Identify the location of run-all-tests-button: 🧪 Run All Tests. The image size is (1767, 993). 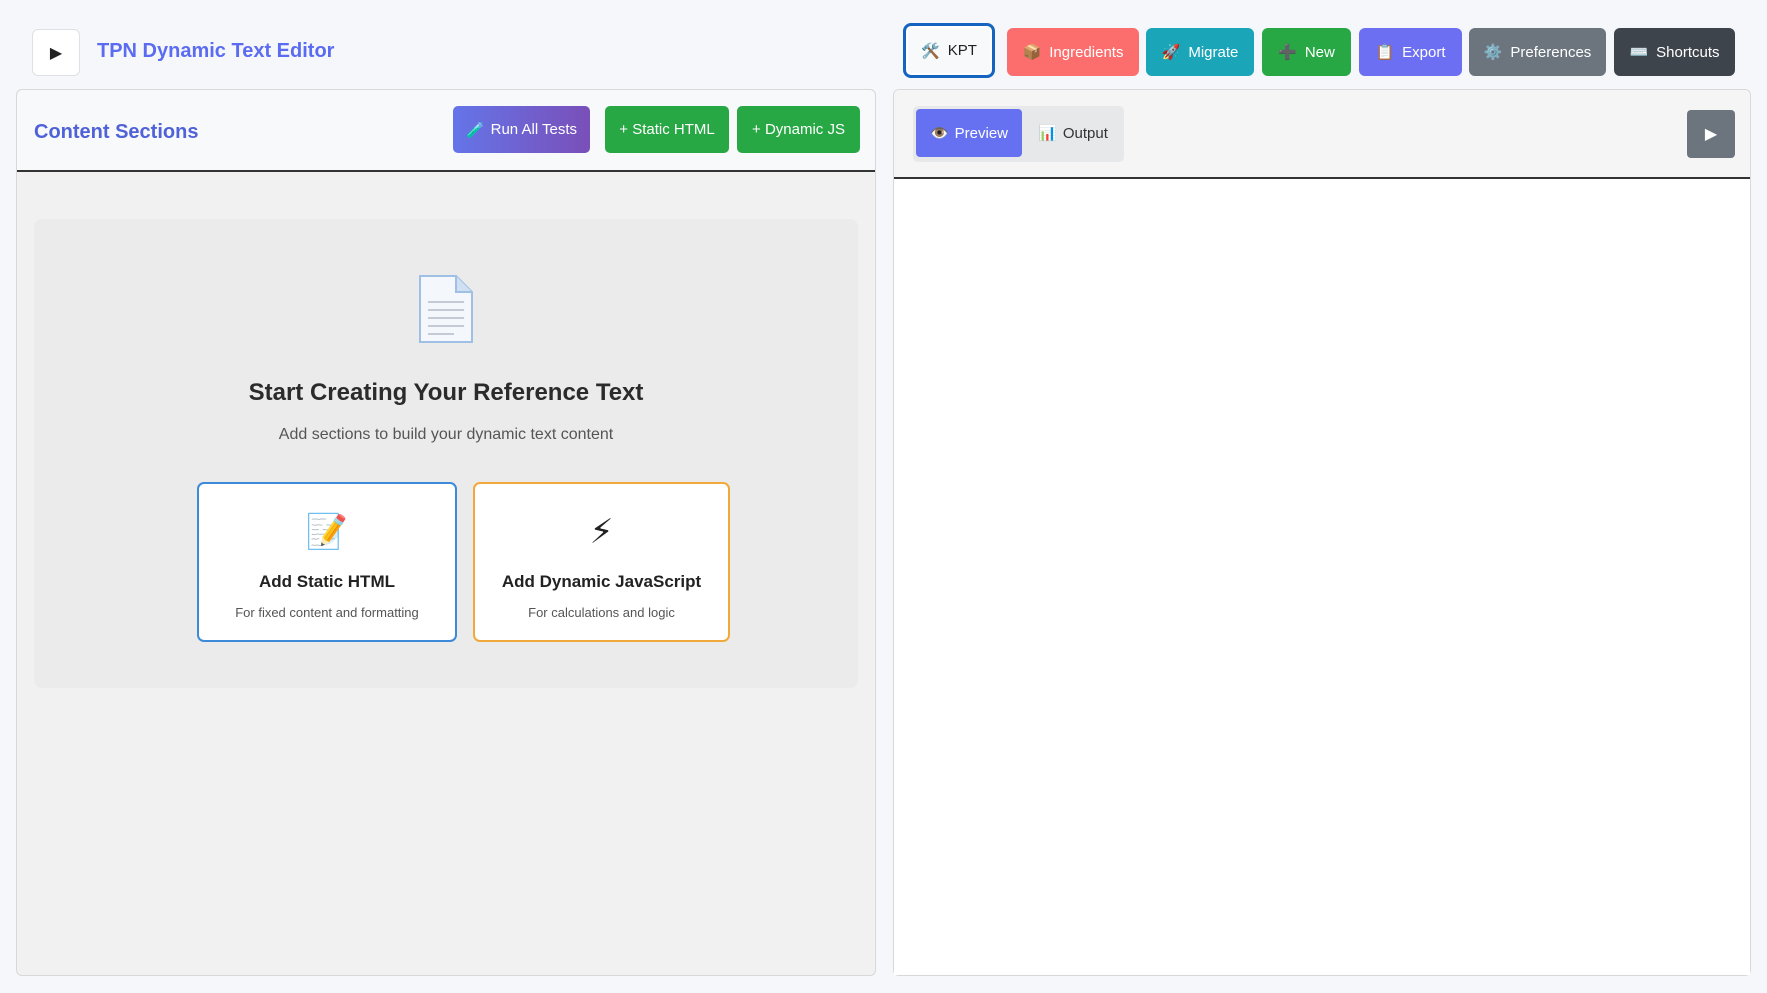
(521, 129).